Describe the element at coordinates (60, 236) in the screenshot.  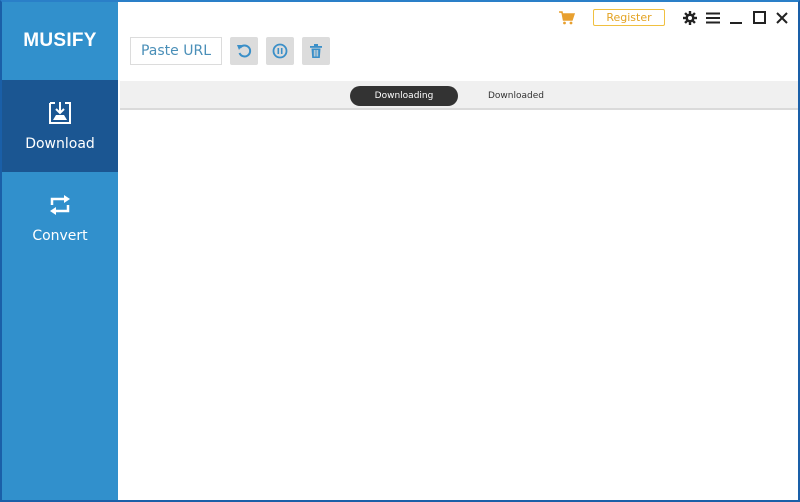
I see `sidebar-item-label: Convert` at that location.